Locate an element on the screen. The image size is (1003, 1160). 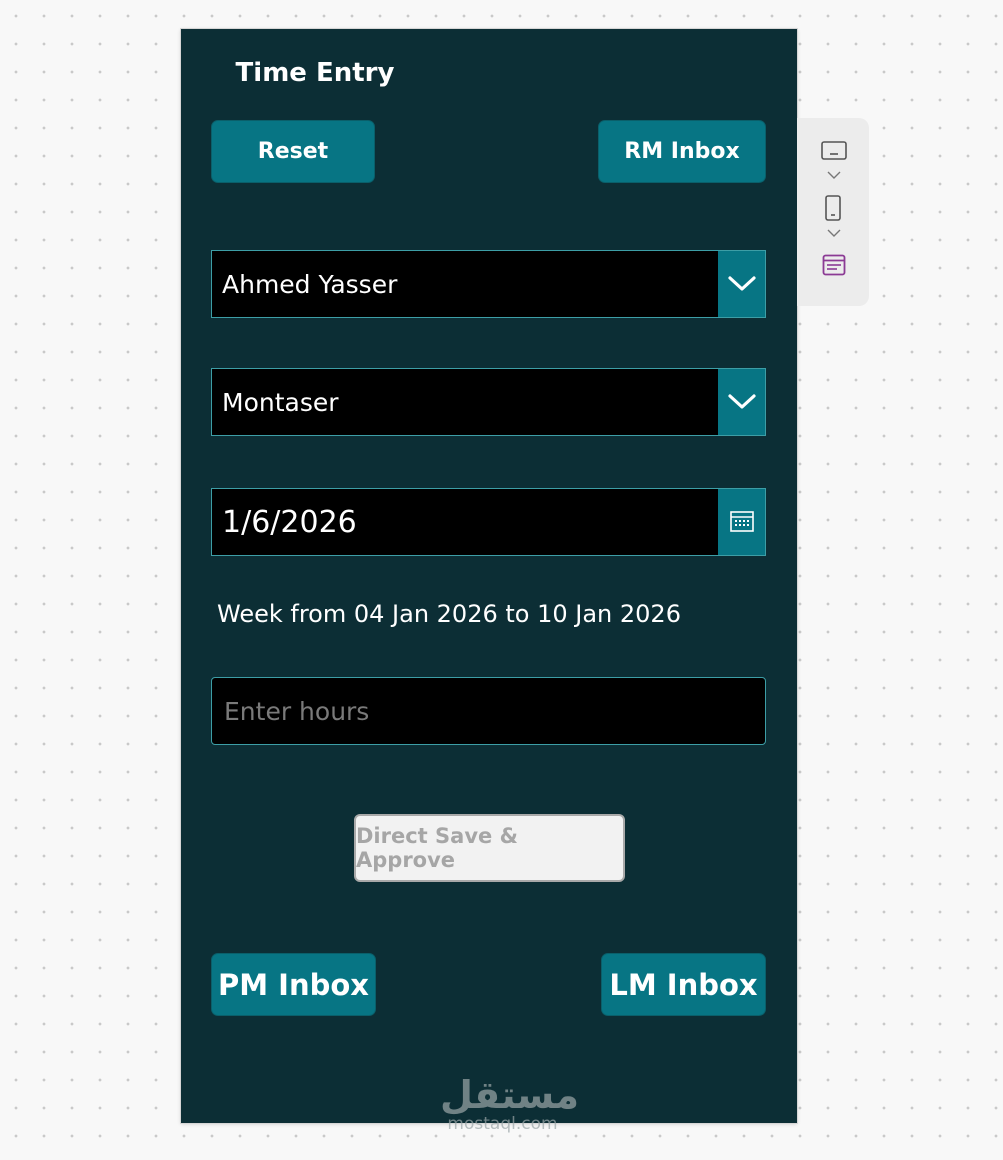
rm-inbox-button: RM Inbox is located at coordinates (682, 151).